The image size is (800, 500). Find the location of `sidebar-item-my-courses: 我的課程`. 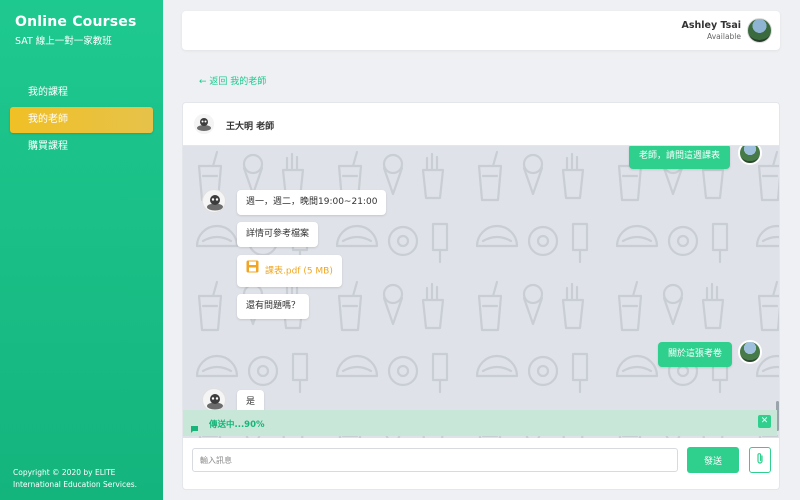

sidebar-item-my-courses: 我的課程 is located at coordinates (81, 93).